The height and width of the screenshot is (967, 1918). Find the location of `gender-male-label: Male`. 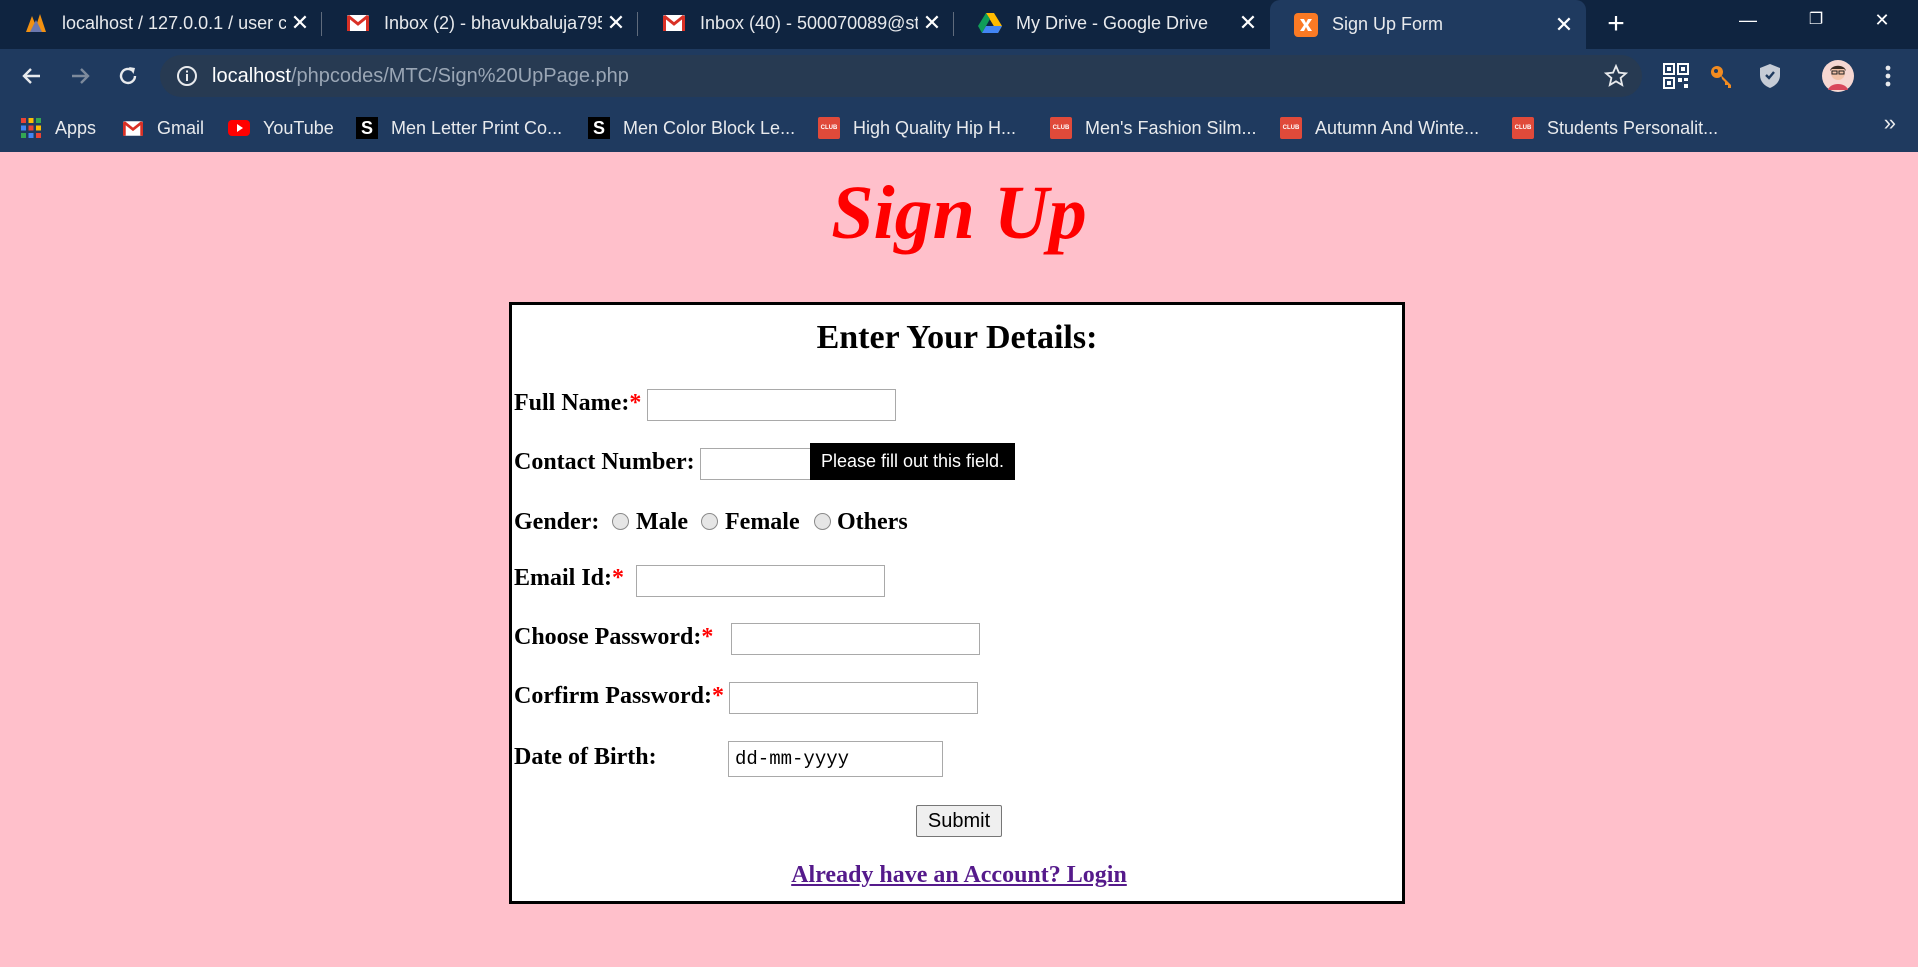

gender-male-label: Male is located at coordinates (662, 522).